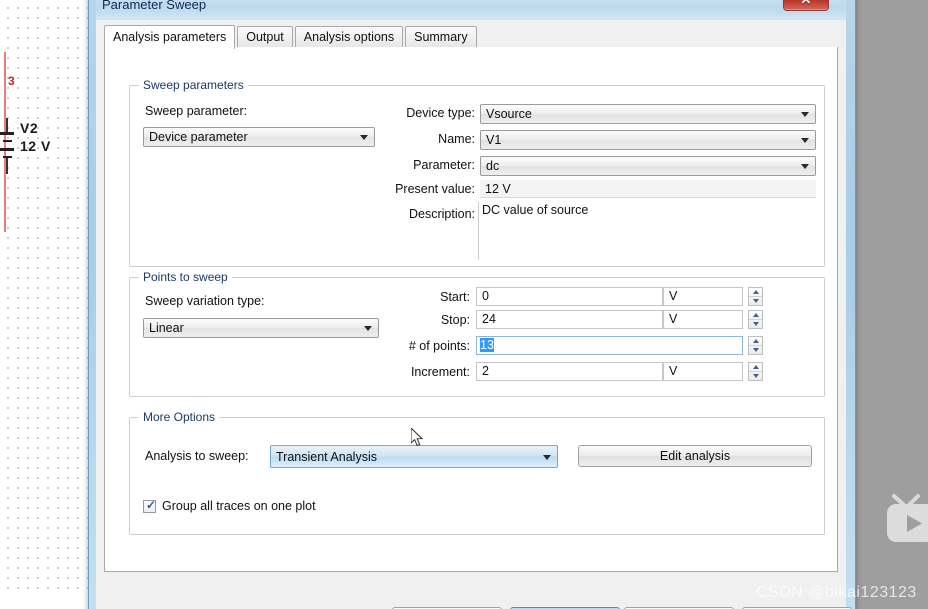  I want to click on spinner-points-up, so click(755, 341).